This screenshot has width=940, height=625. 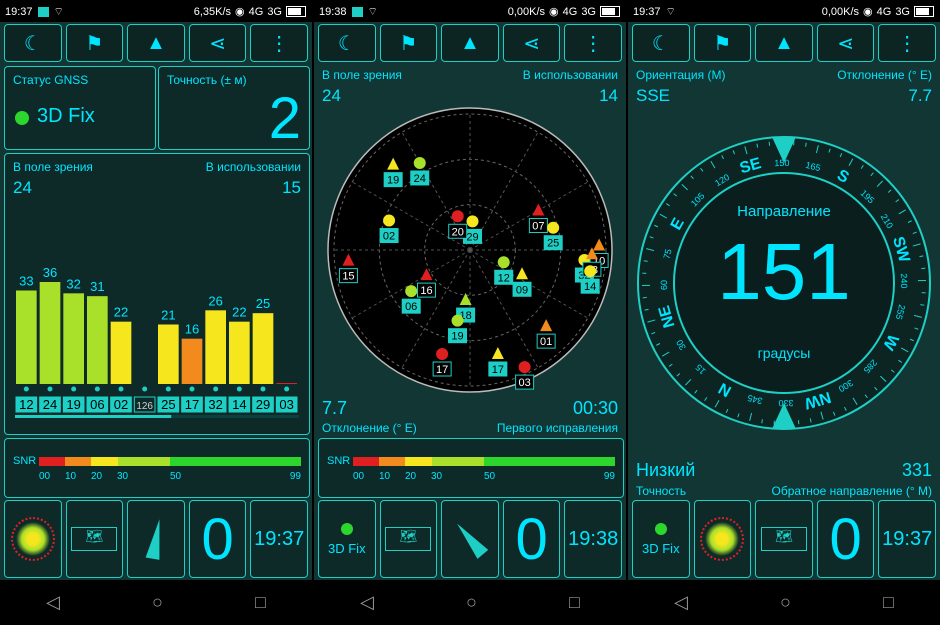 I want to click on snr-label: SNR, so click(x=25, y=461).